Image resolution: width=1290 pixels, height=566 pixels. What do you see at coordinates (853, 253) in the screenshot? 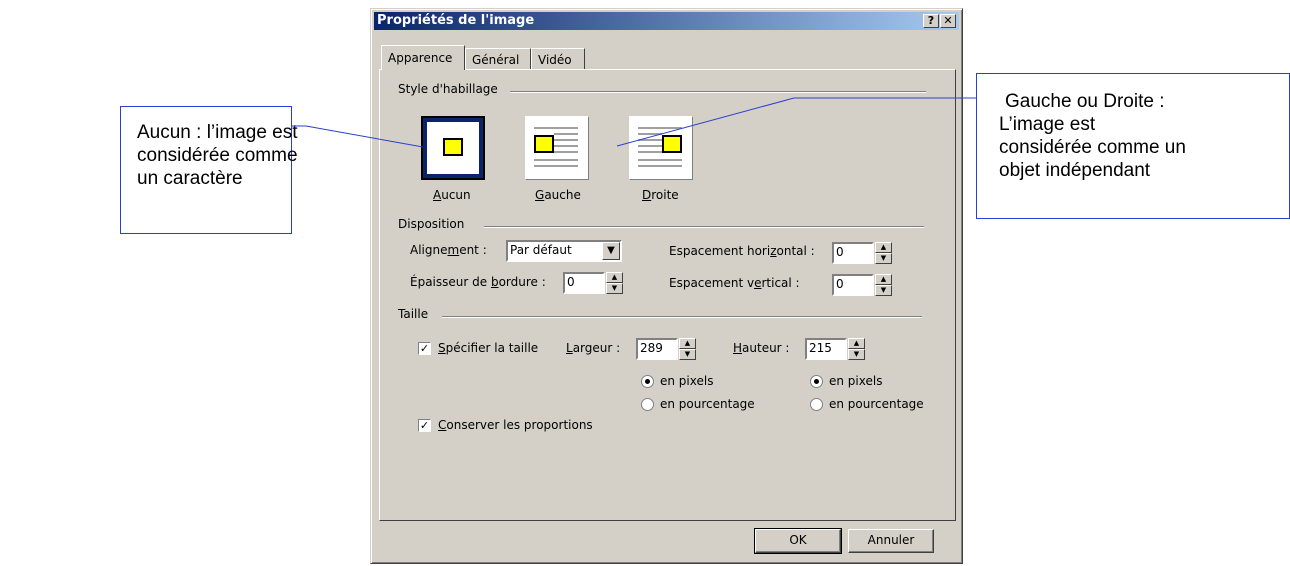
I see `horizontal-spacing-input: 0` at bounding box center [853, 253].